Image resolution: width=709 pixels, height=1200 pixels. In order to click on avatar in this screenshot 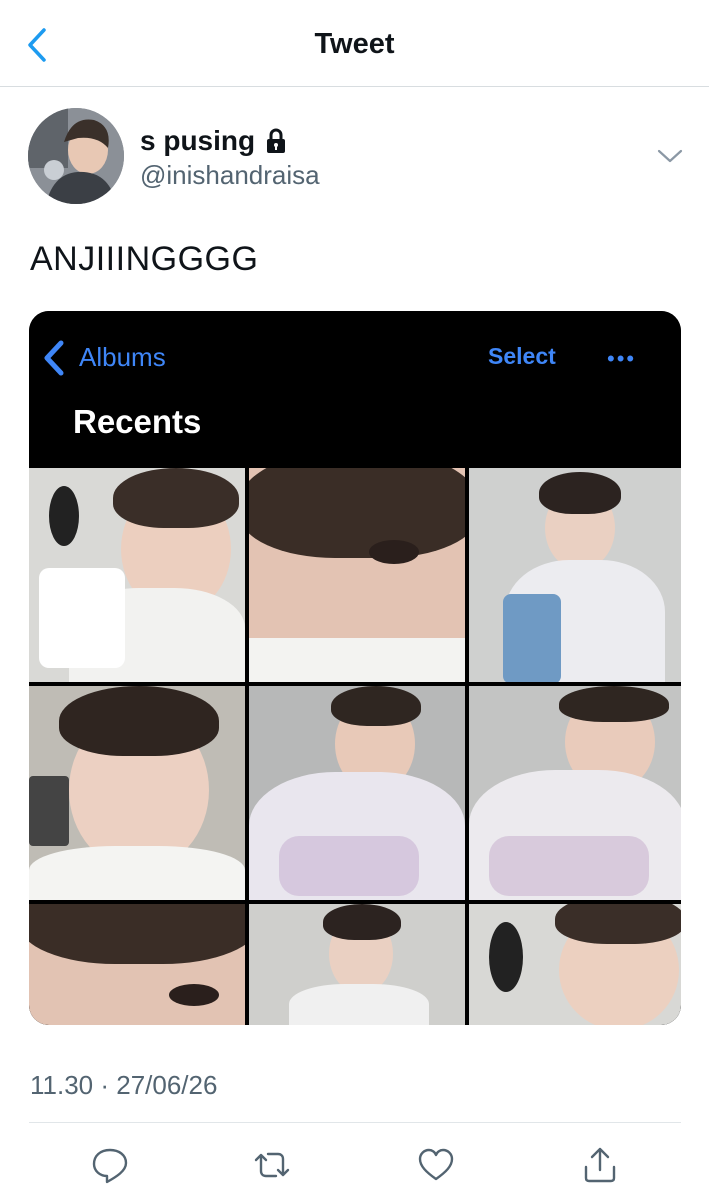, I will do `click(76, 156)`.